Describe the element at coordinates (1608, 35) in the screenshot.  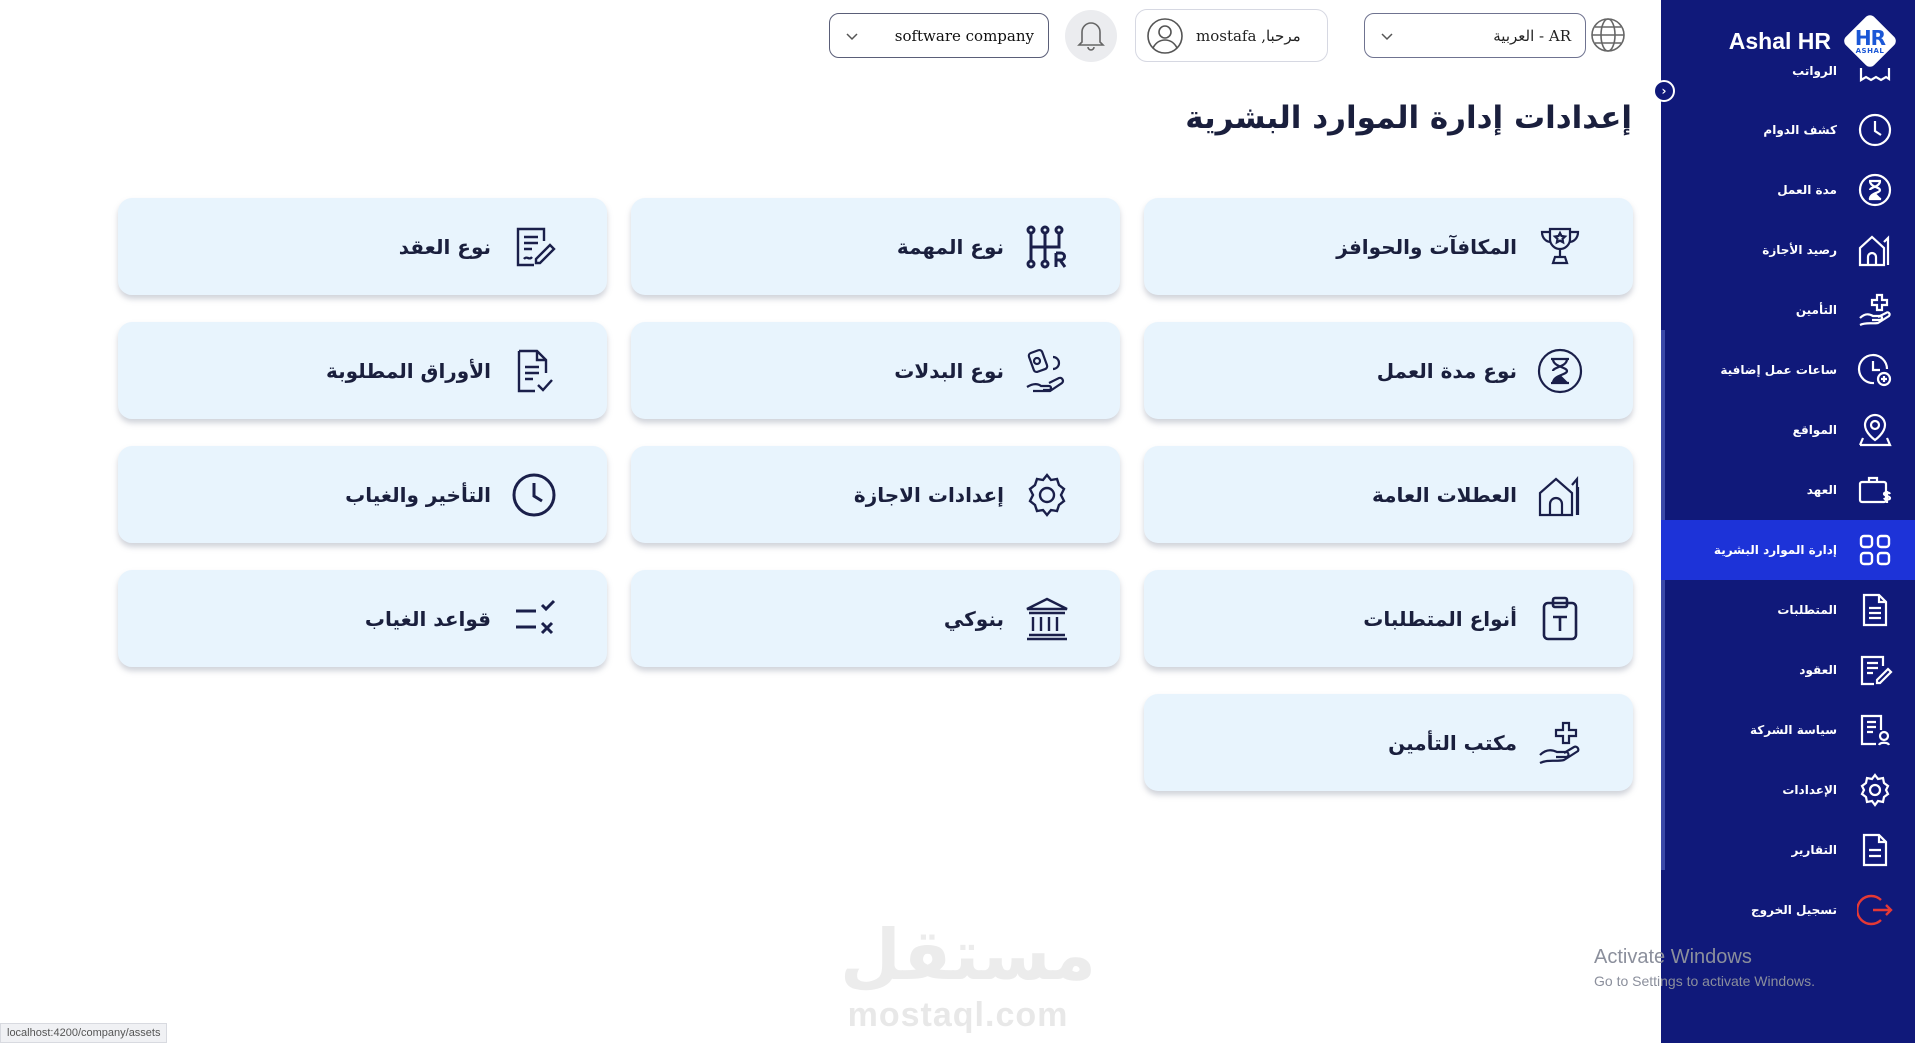
I see `globe-icon` at that location.